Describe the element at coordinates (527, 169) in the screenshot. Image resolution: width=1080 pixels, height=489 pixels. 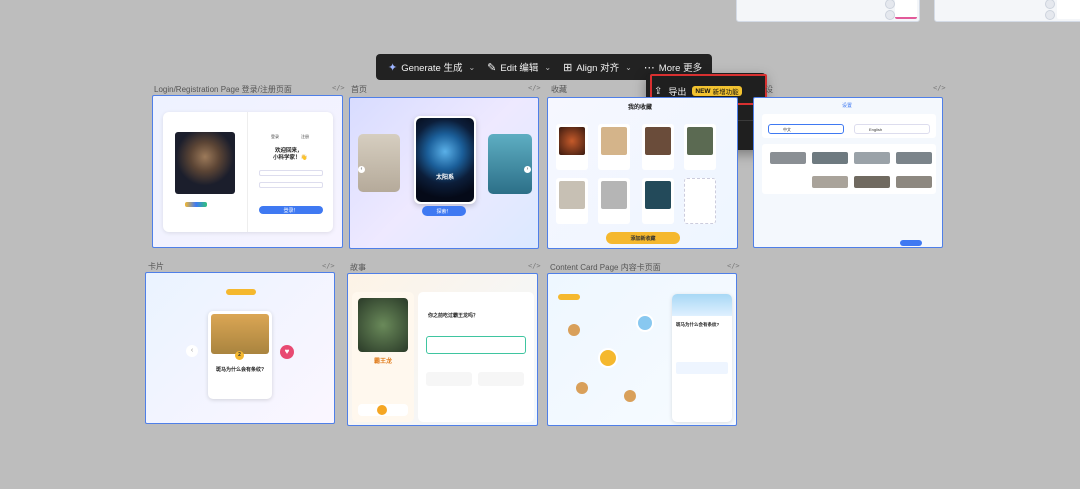
I see `next-arrow-icon: ›` at that location.